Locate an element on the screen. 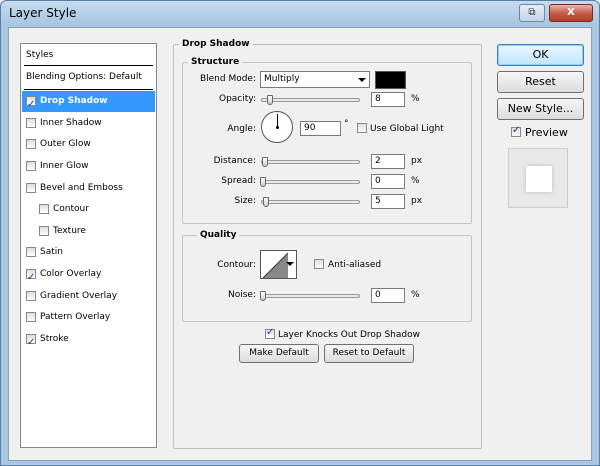  style-gradient-overlay: Gradient Overlay is located at coordinates (88, 296).